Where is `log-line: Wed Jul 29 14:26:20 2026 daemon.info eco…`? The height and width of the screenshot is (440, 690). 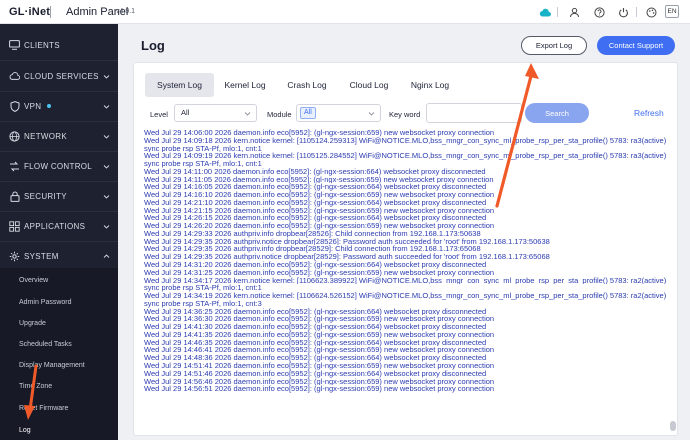
log-line: Wed Jul 29 14:26:20 2026 daemon.info eco… is located at coordinates (319, 226).